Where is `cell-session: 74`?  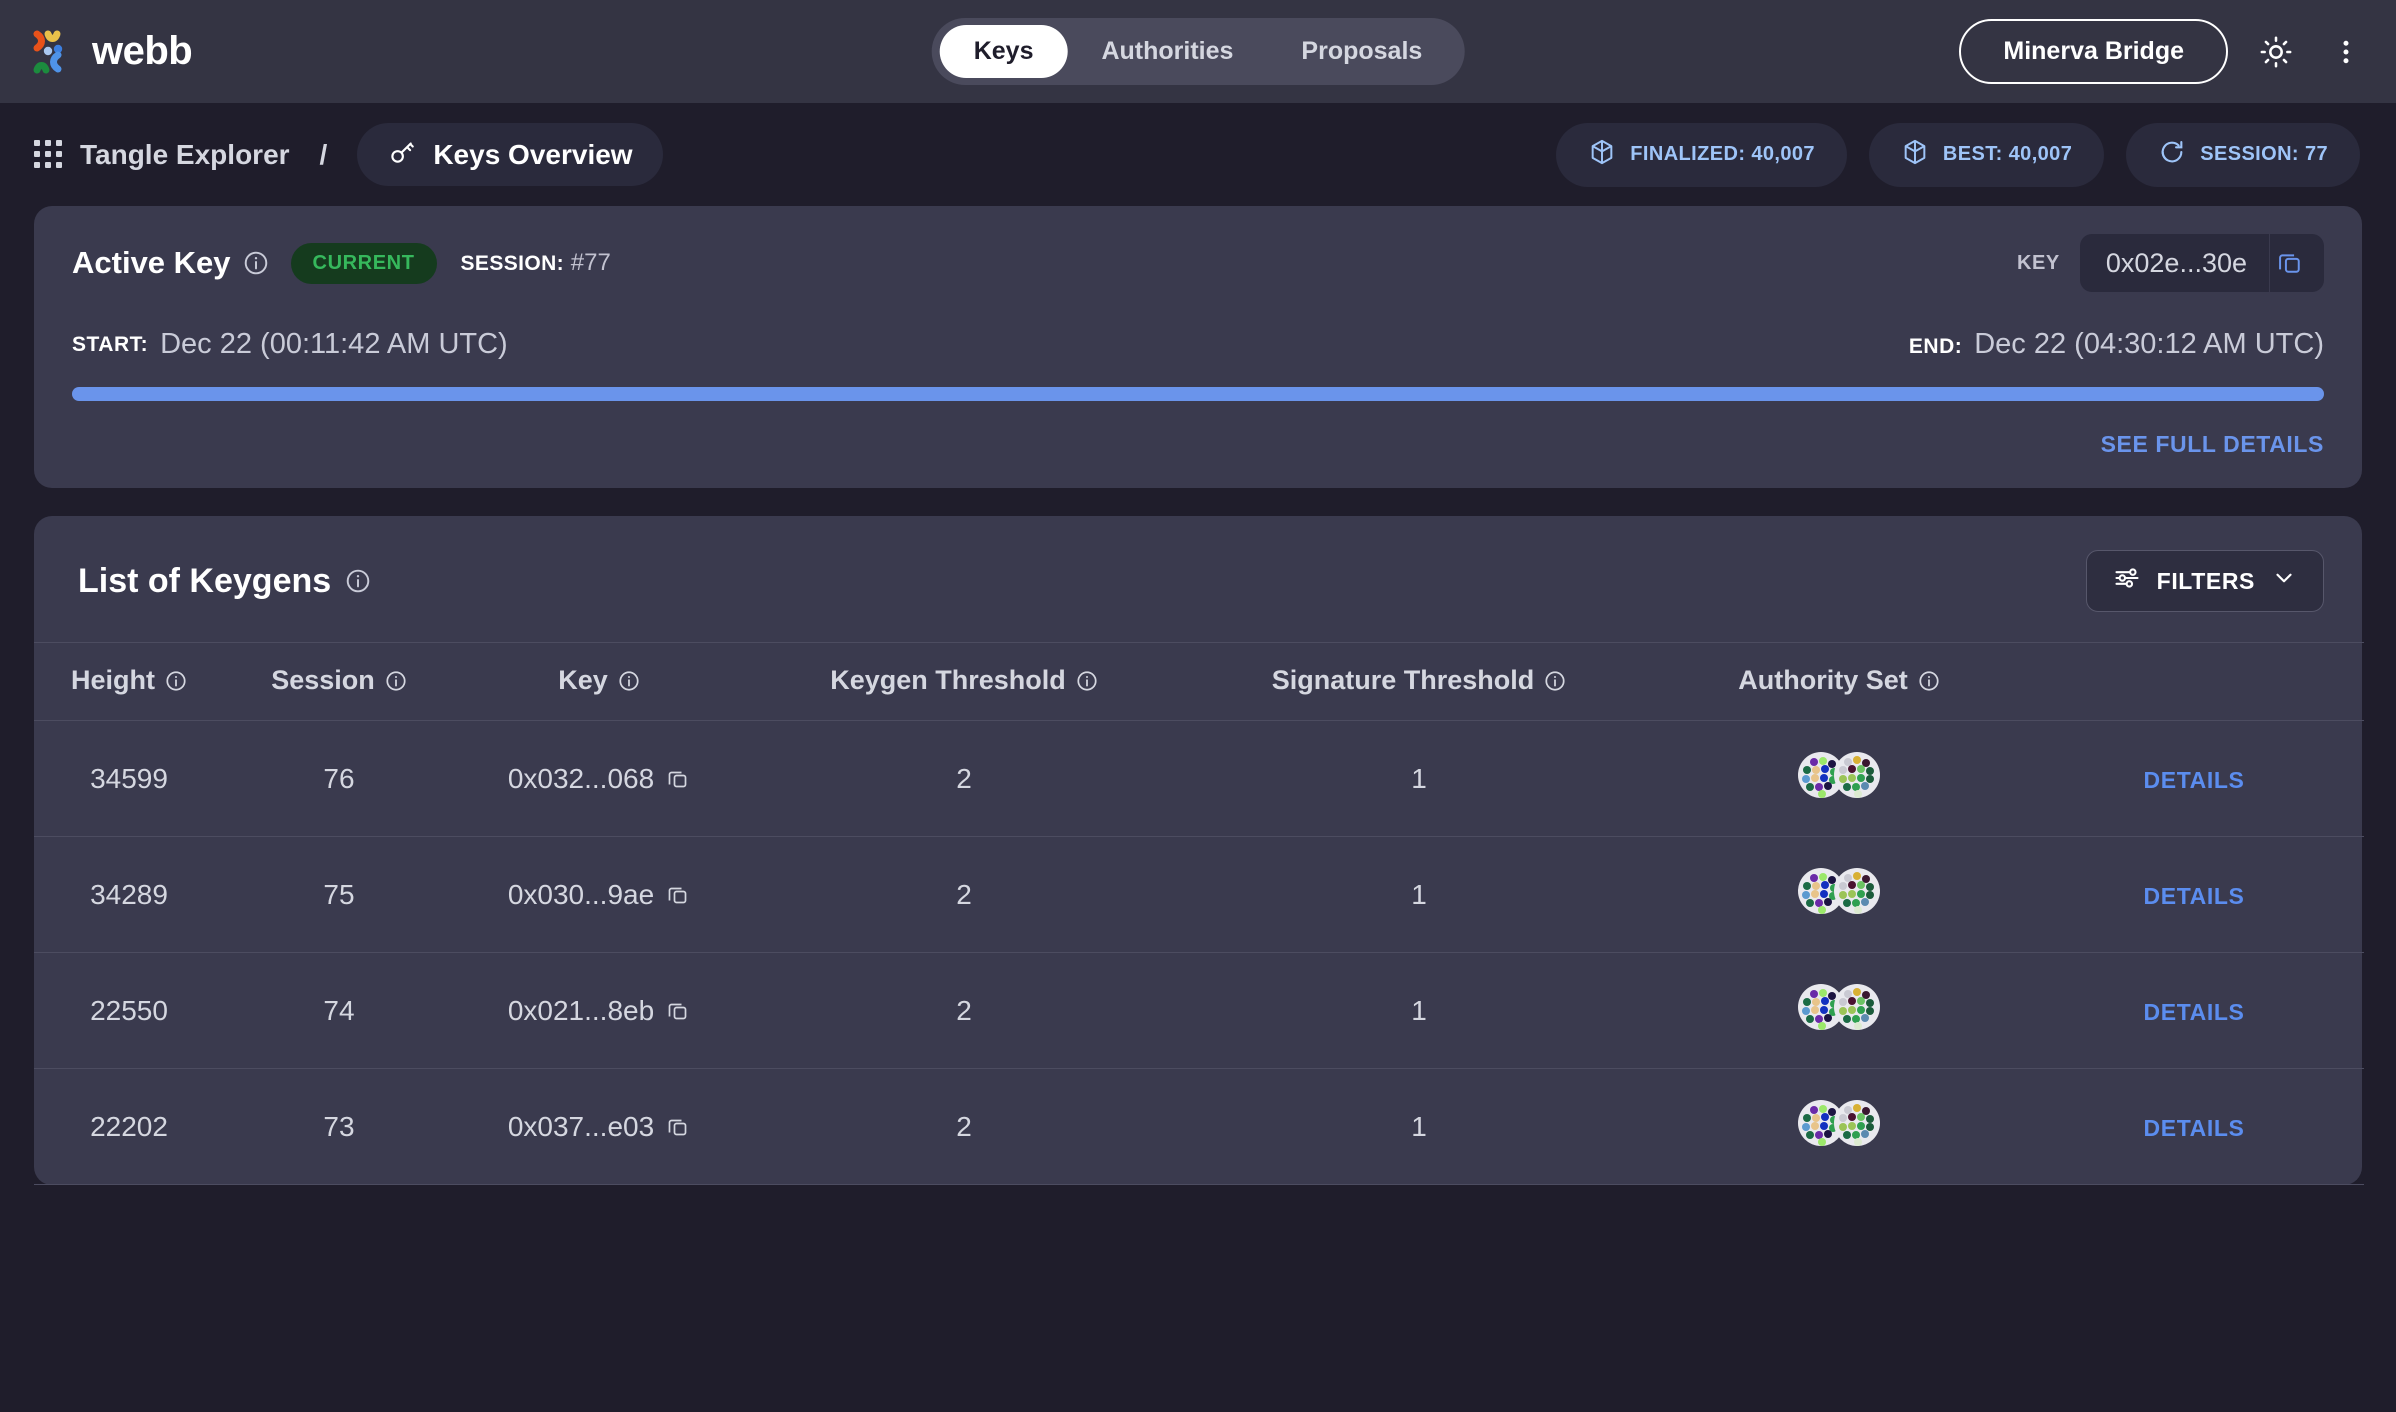
cell-session: 74 is located at coordinates (339, 1010).